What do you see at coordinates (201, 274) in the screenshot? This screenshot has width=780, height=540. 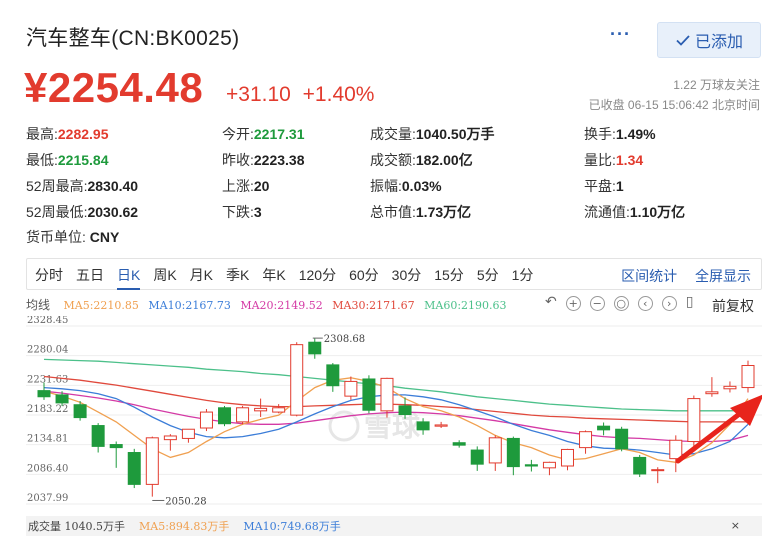 I see `tab-monthly-k: 月K` at bounding box center [201, 274].